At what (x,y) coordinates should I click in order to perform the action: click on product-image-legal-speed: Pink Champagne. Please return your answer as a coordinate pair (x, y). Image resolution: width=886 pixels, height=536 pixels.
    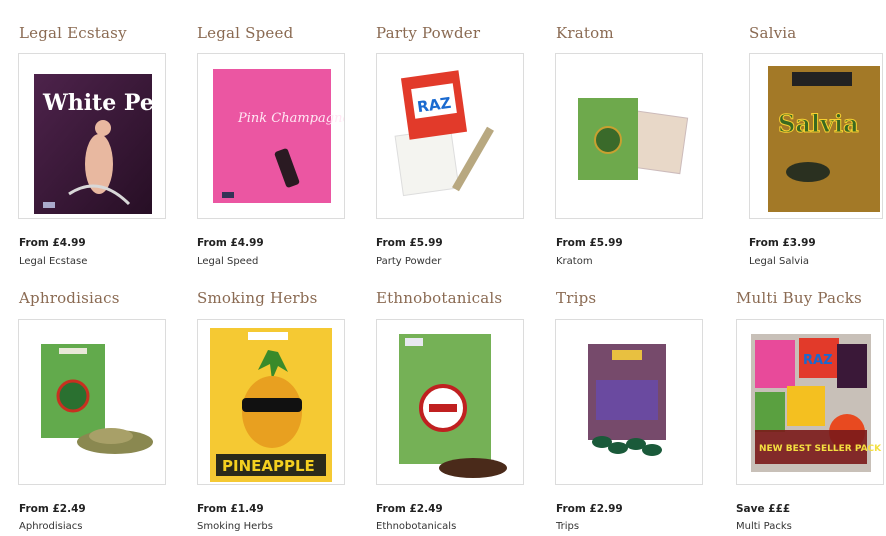
    Looking at the image, I should click on (271, 136).